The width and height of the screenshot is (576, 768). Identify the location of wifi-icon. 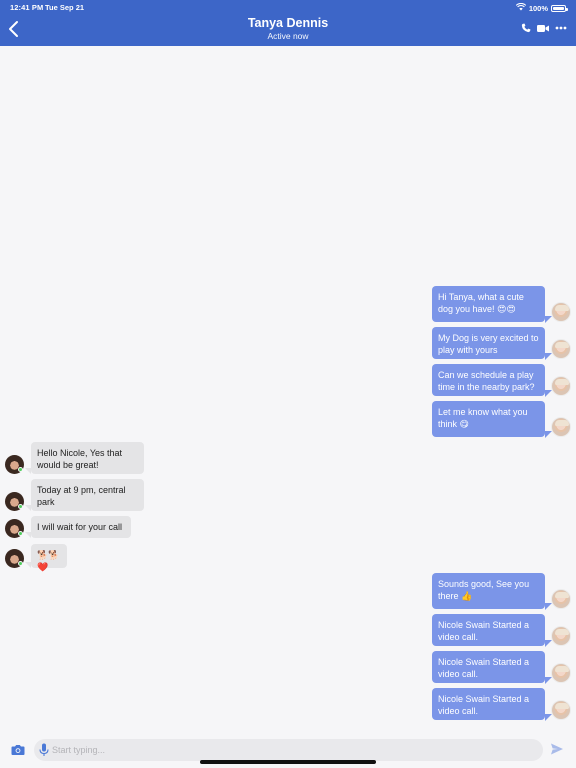
(521, 7).